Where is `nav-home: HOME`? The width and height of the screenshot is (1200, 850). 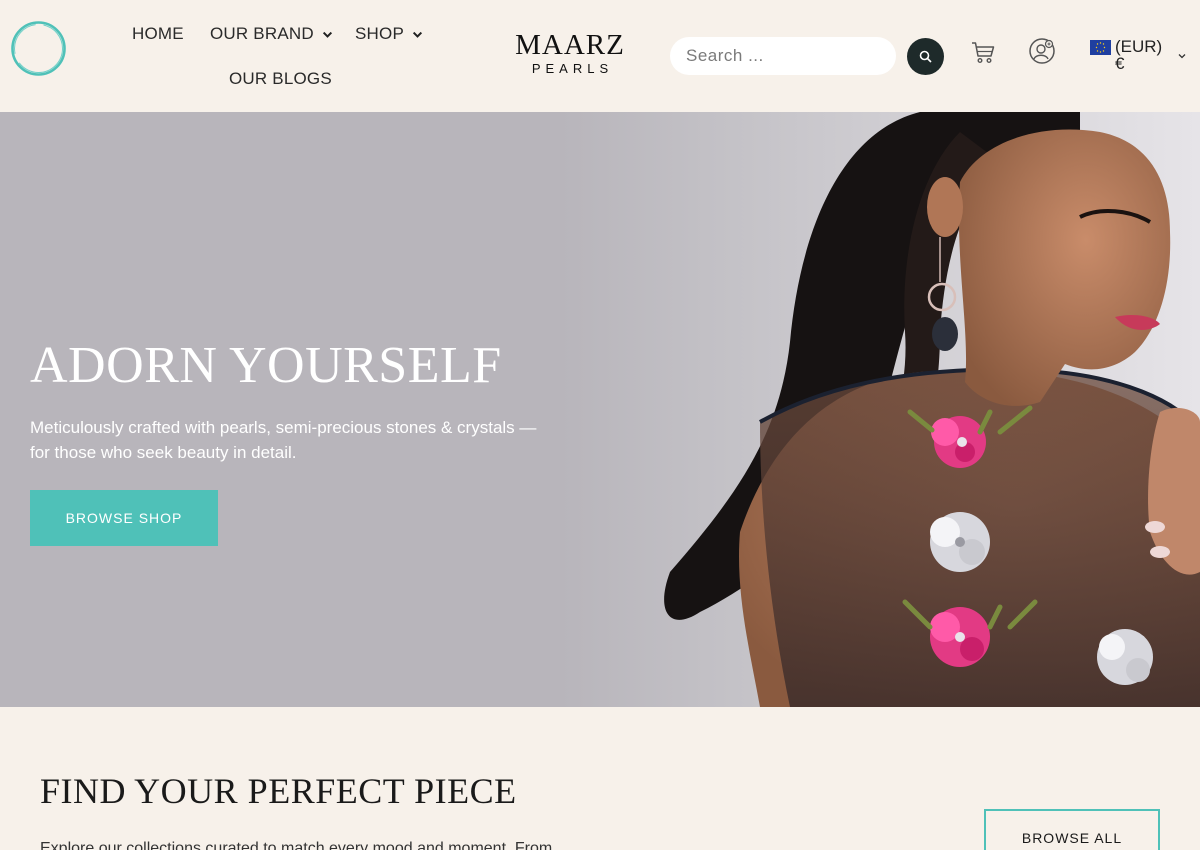 nav-home: HOME is located at coordinates (158, 34).